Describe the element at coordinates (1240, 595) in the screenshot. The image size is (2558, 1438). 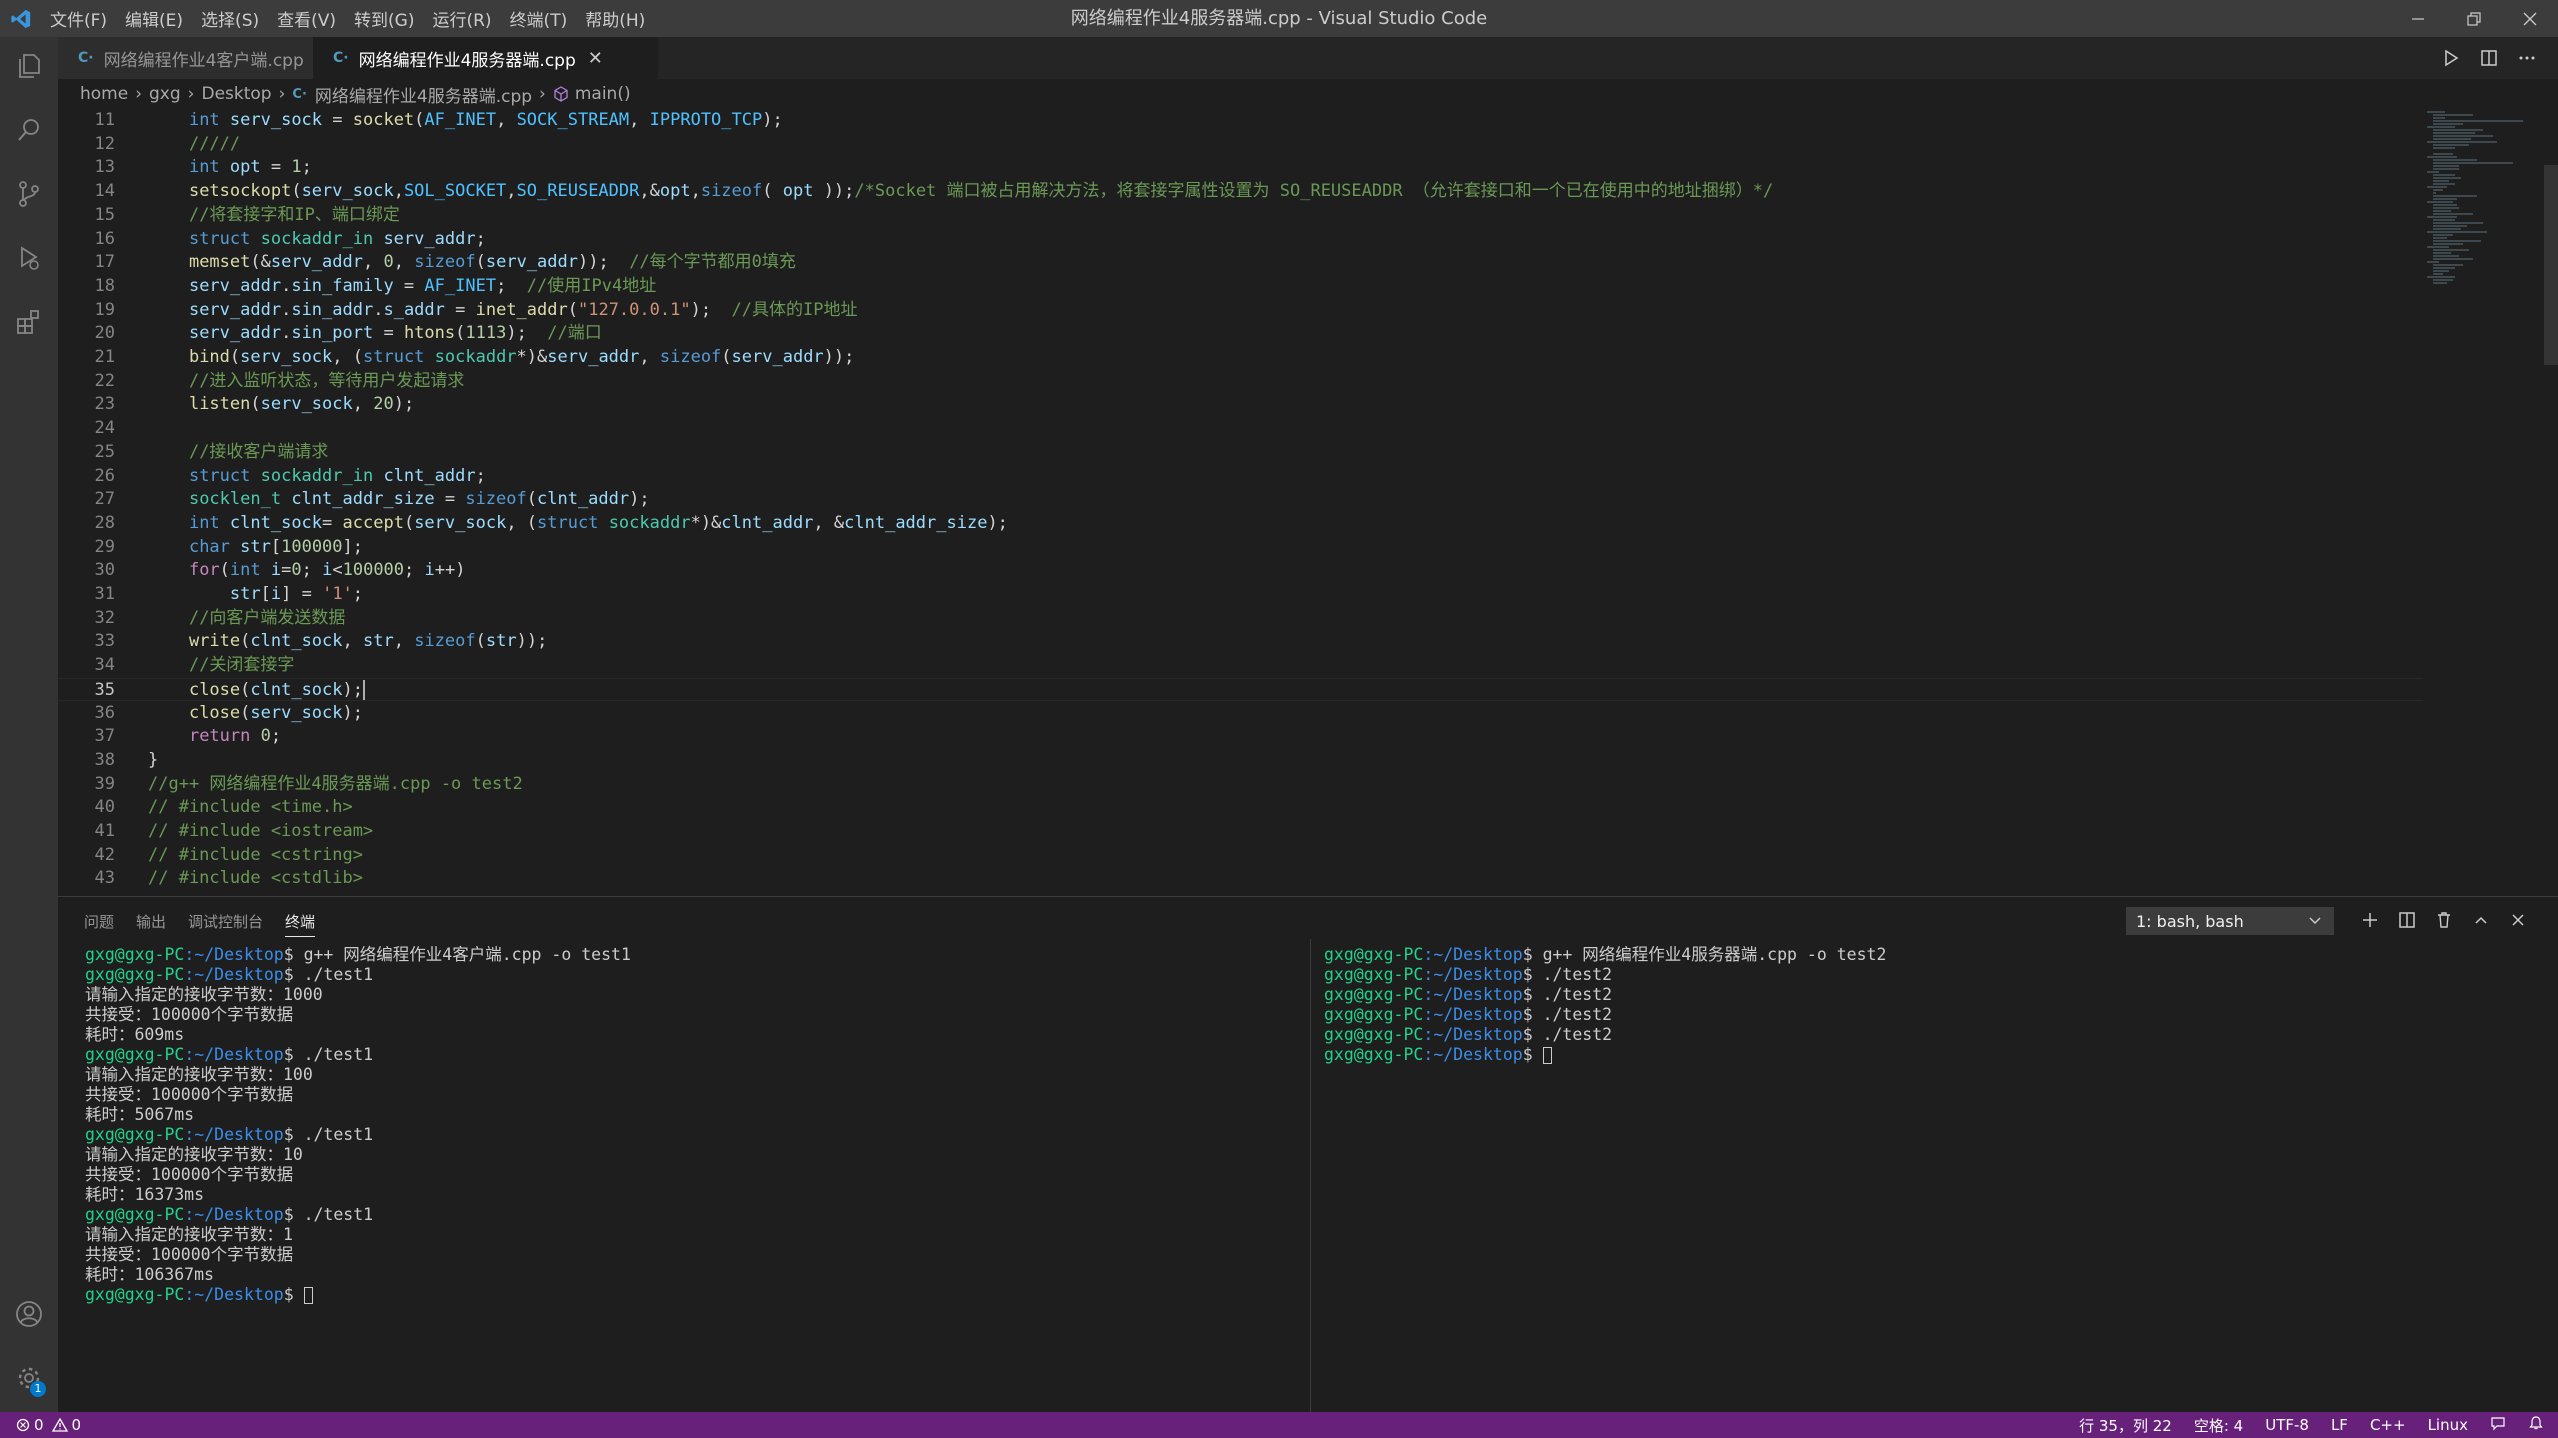
I see `code-line: 31 str[i] = '1';` at that location.